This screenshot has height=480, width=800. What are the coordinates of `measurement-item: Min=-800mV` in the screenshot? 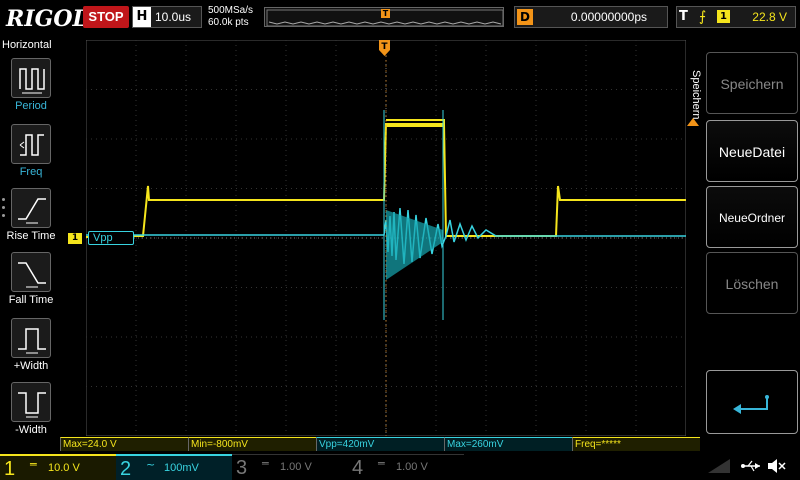 It's located at (252, 444).